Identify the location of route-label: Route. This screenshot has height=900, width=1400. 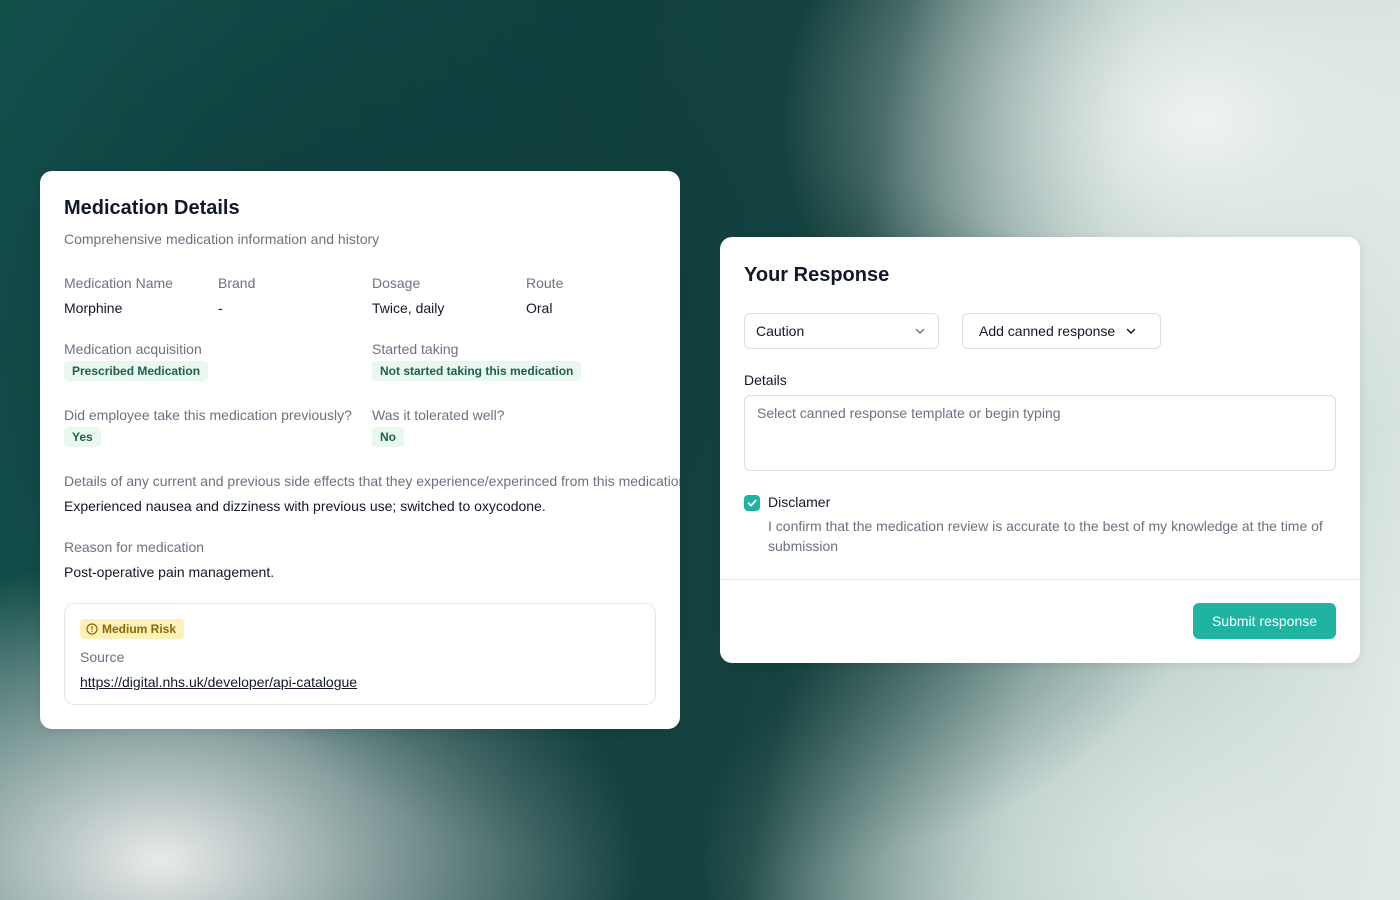
(545, 283).